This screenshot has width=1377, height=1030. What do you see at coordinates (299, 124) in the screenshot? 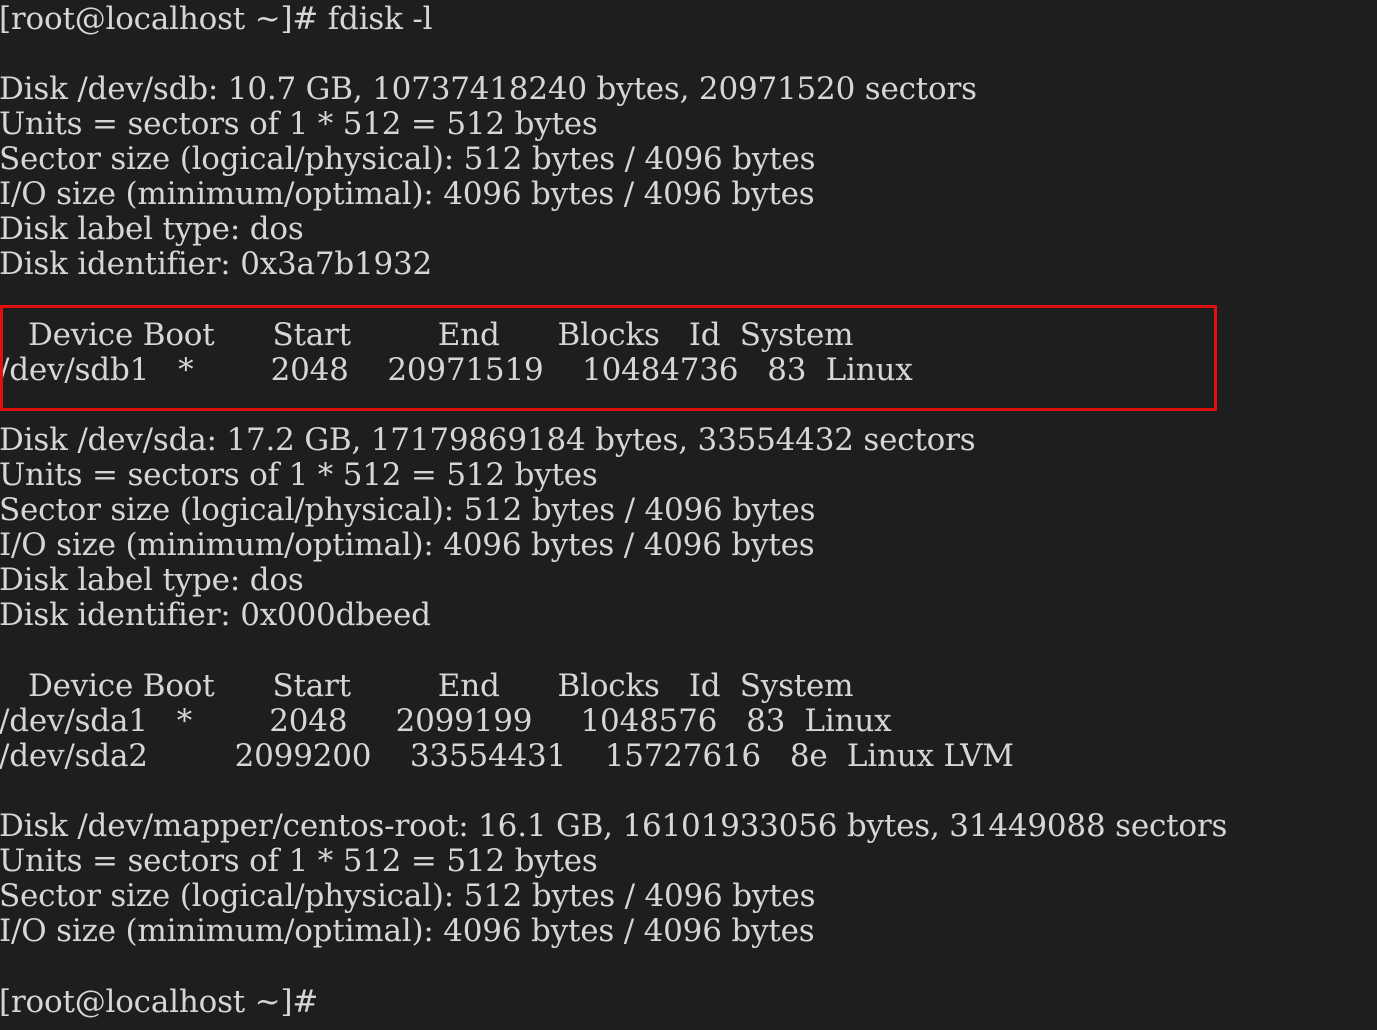
I see `sdb-units-line: Units = sectors of 1 * 512 = 512 bytes` at bounding box center [299, 124].